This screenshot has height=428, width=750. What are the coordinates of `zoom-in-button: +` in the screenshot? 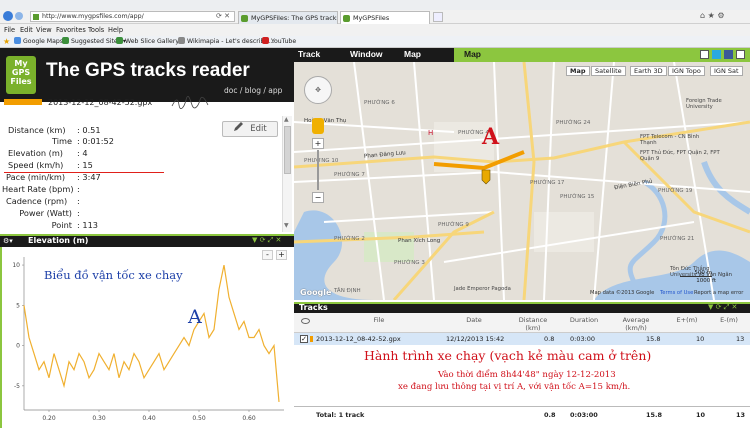 It's located at (318, 143).